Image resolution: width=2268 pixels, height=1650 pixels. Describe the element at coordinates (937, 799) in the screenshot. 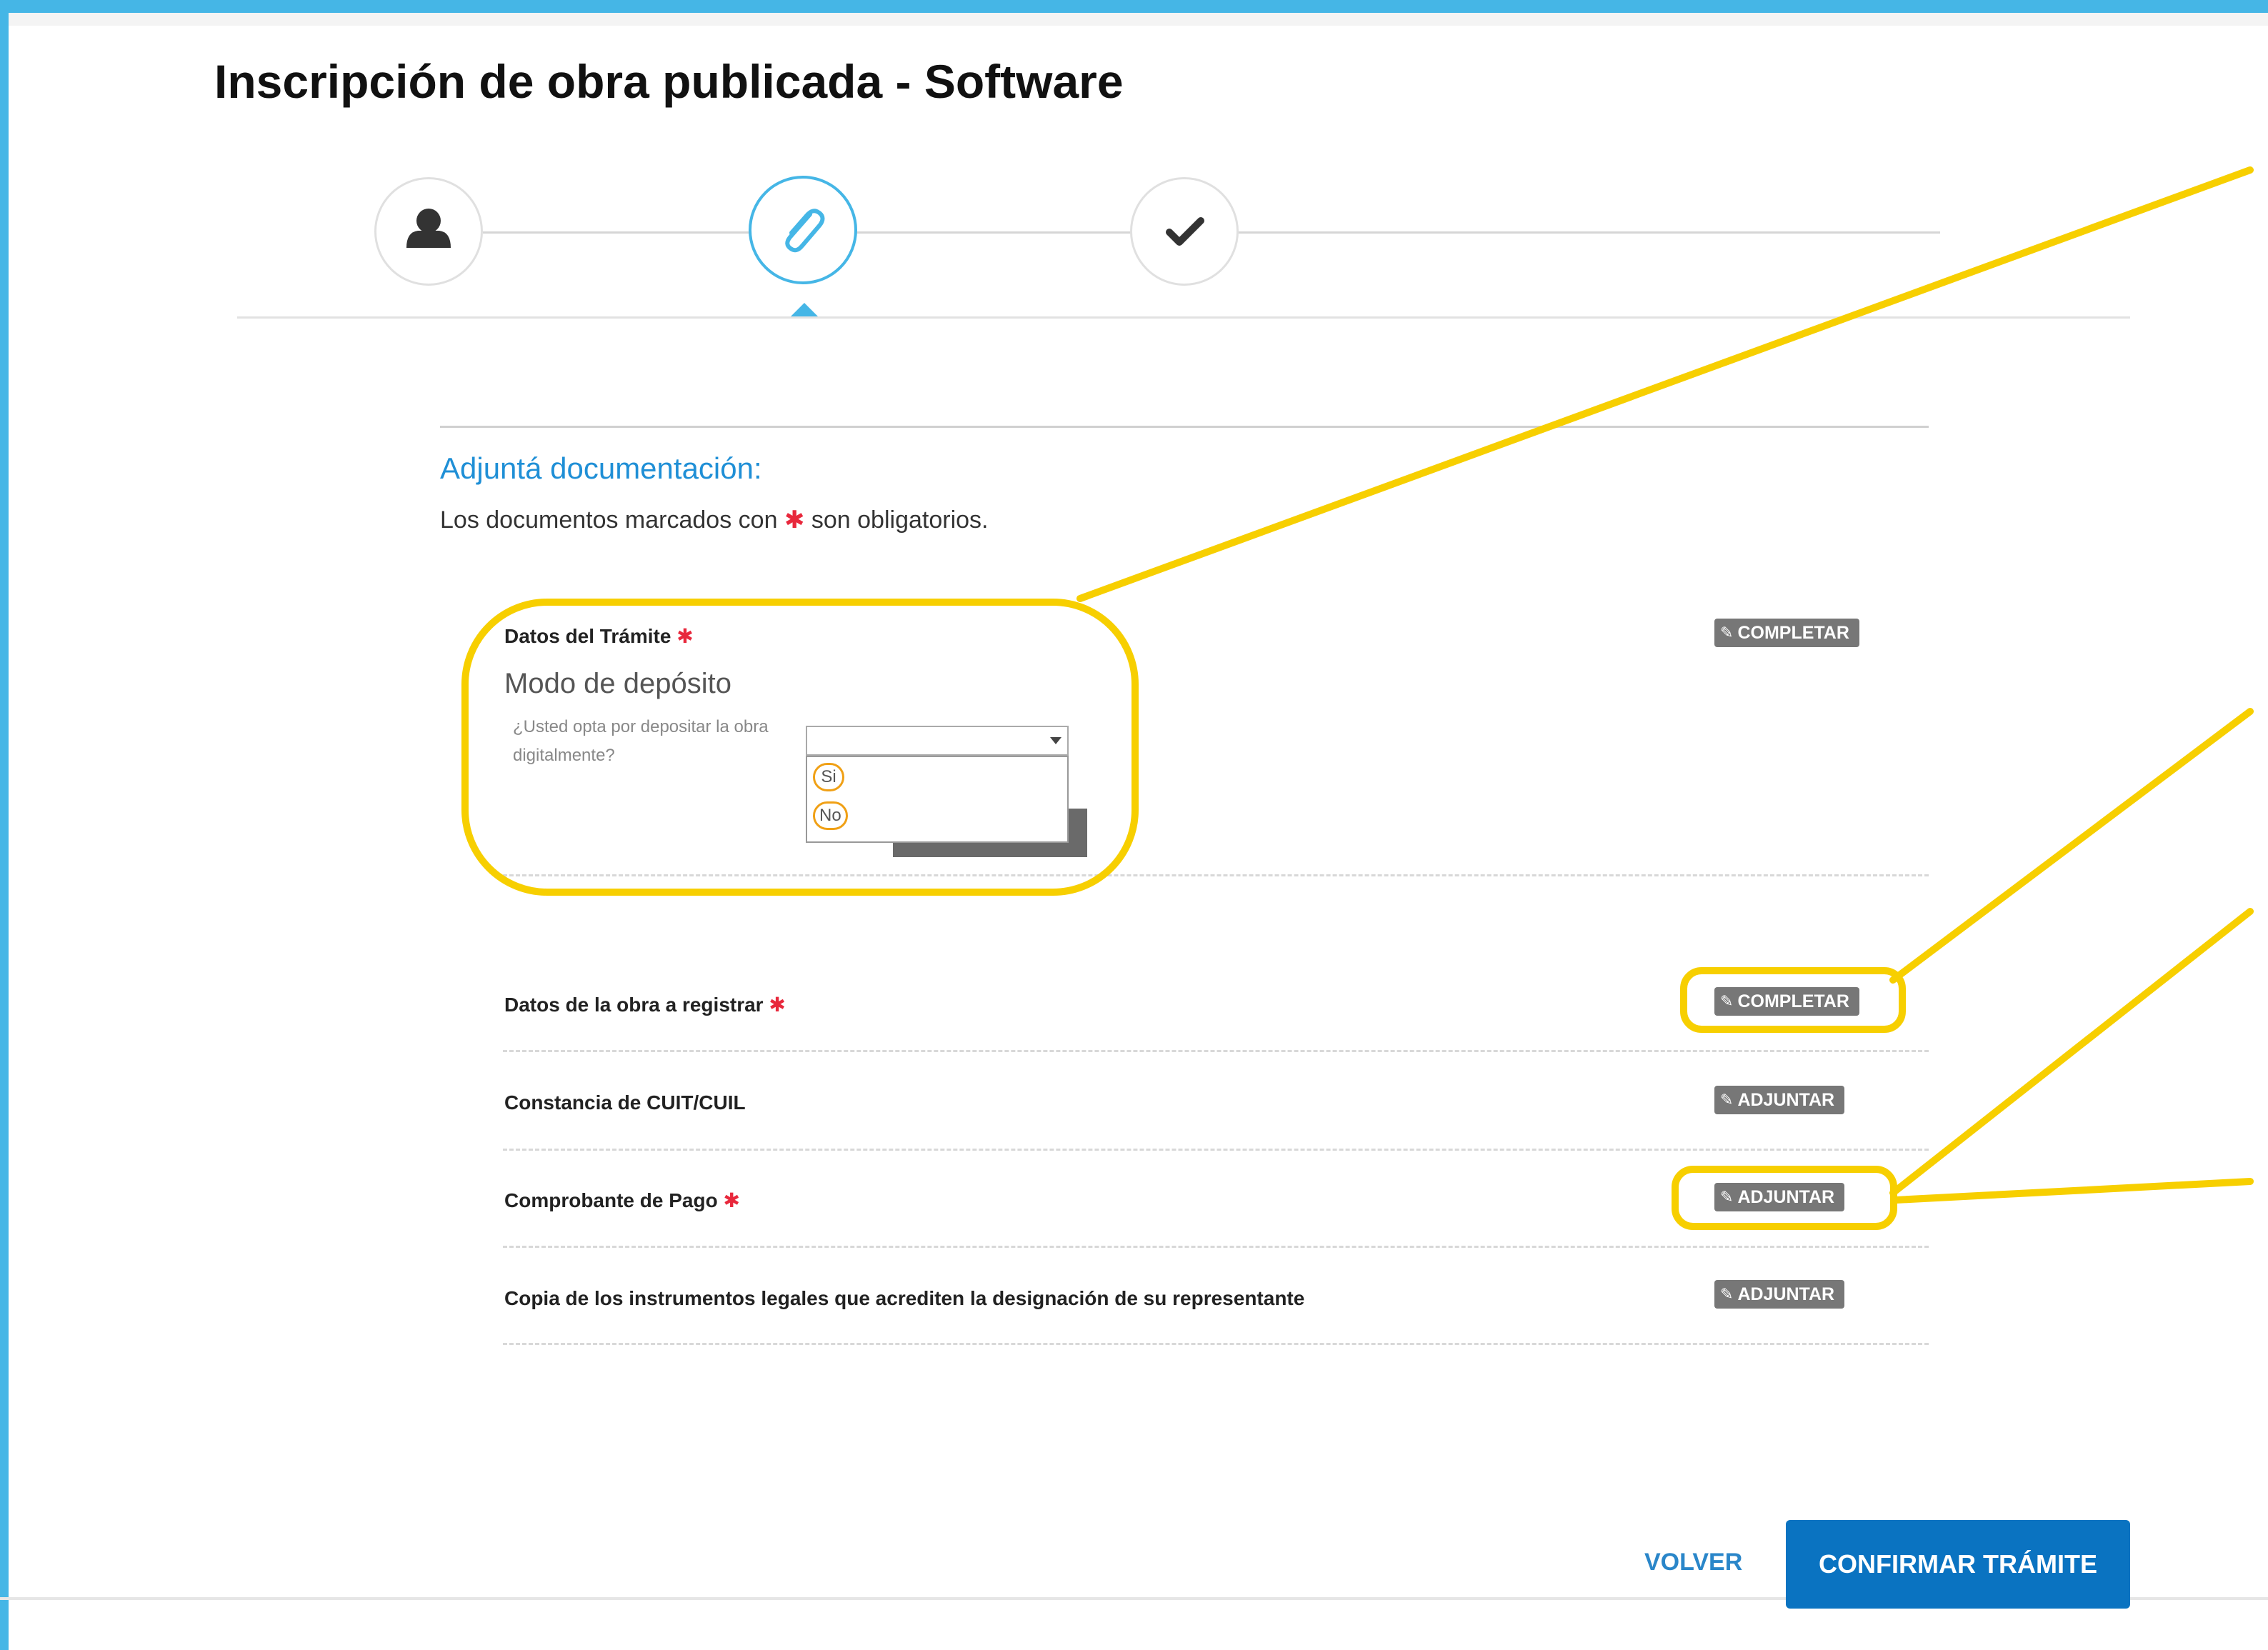

I see `deposit-options-list: Si No` at that location.